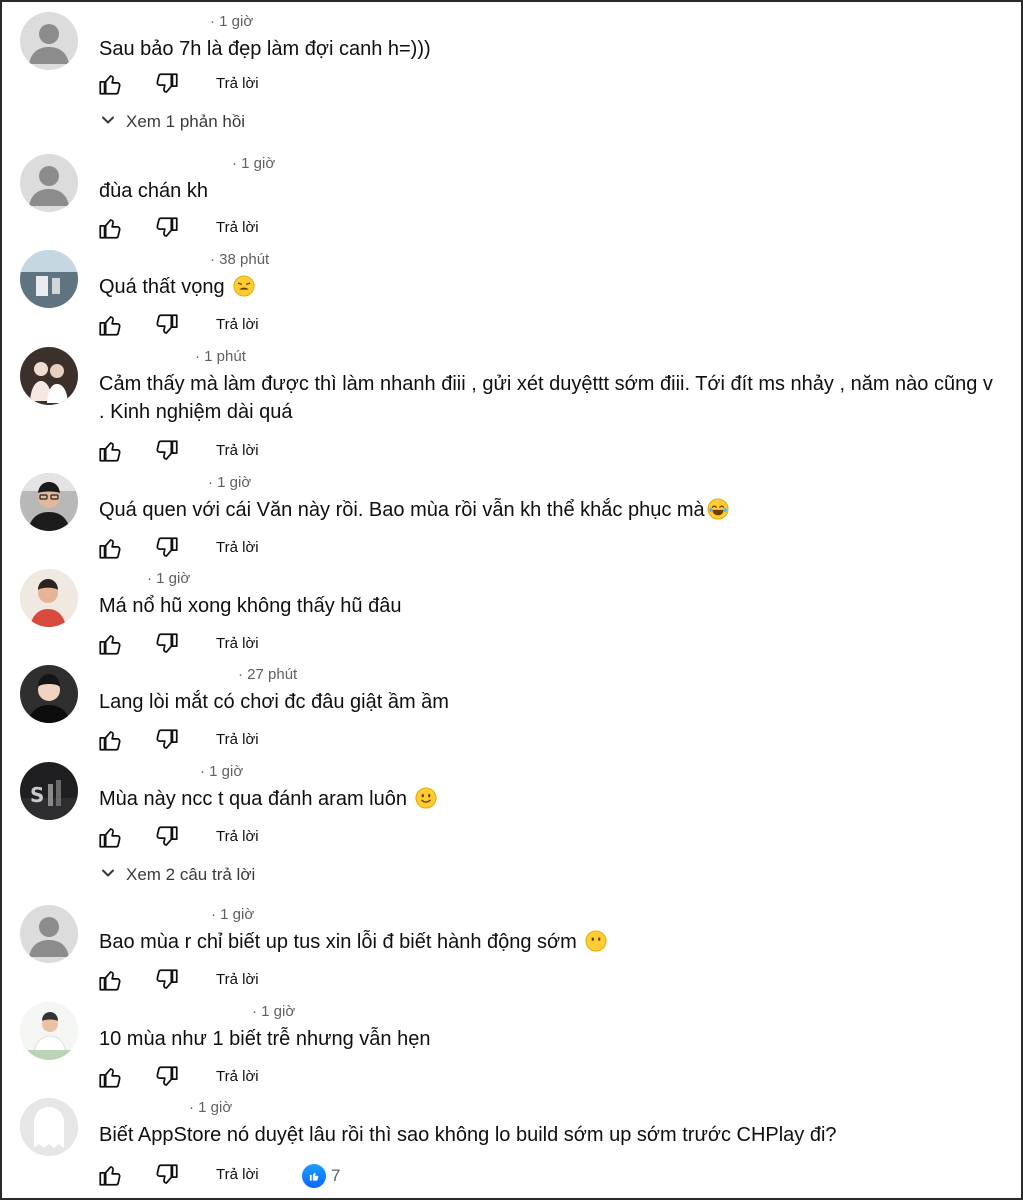 The width and height of the screenshot is (1023, 1200). What do you see at coordinates (596, 941) in the screenshot?
I see `no-mouth-emoji` at bounding box center [596, 941].